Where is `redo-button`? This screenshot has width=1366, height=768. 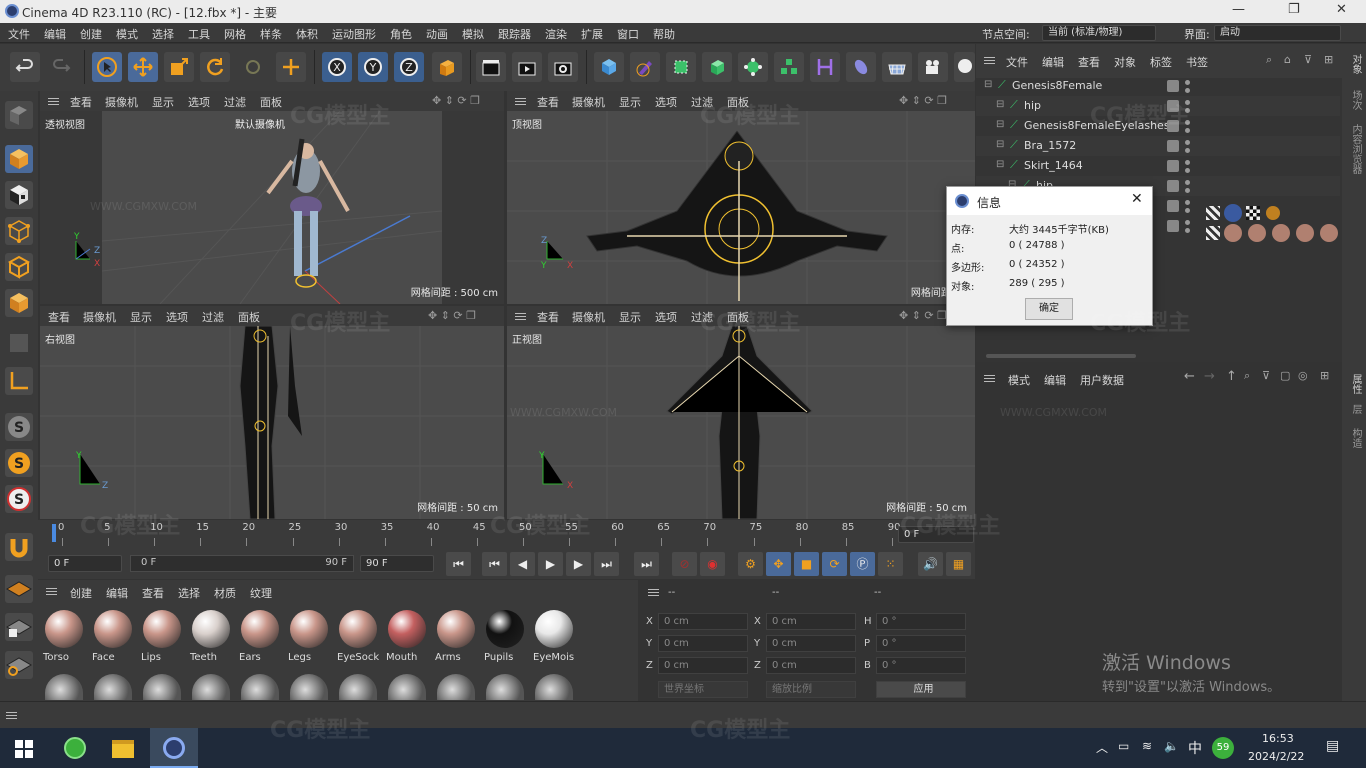 redo-button is located at coordinates (61, 67).